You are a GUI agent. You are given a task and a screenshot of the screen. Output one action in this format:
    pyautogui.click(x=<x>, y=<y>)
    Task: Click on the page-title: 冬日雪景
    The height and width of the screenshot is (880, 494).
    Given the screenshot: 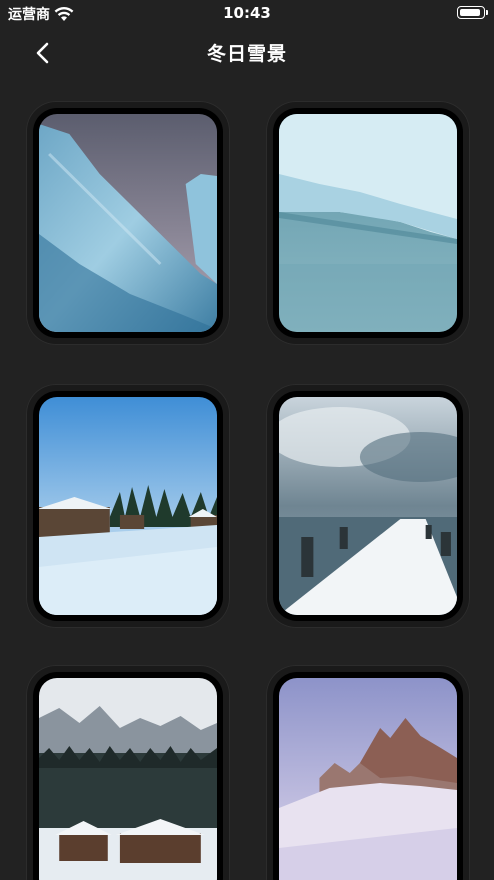 What is the action you would take?
    pyautogui.click(x=246, y=54)
    